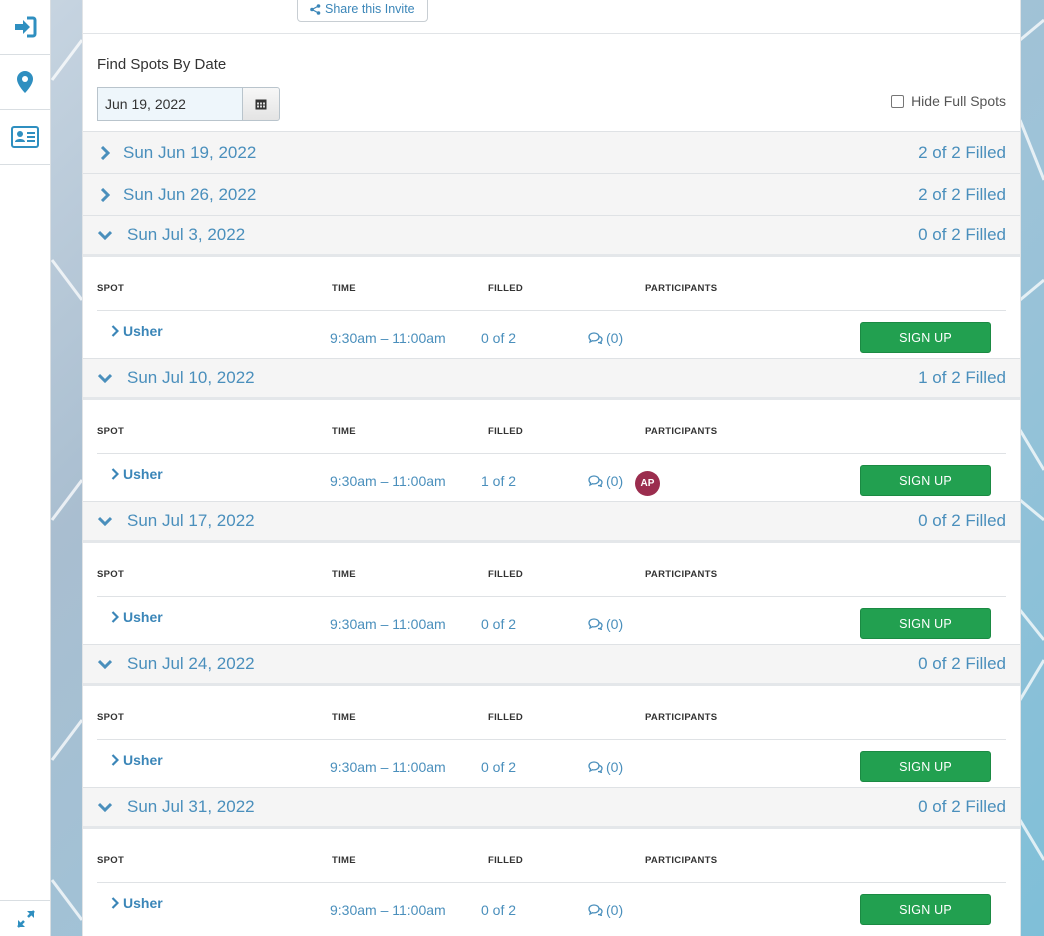 This screenshot has width=1044, height=936. Describe the element at coordinates (499, 624) in the screenshot. I see `spot-filled: 0 of 2` at that location.